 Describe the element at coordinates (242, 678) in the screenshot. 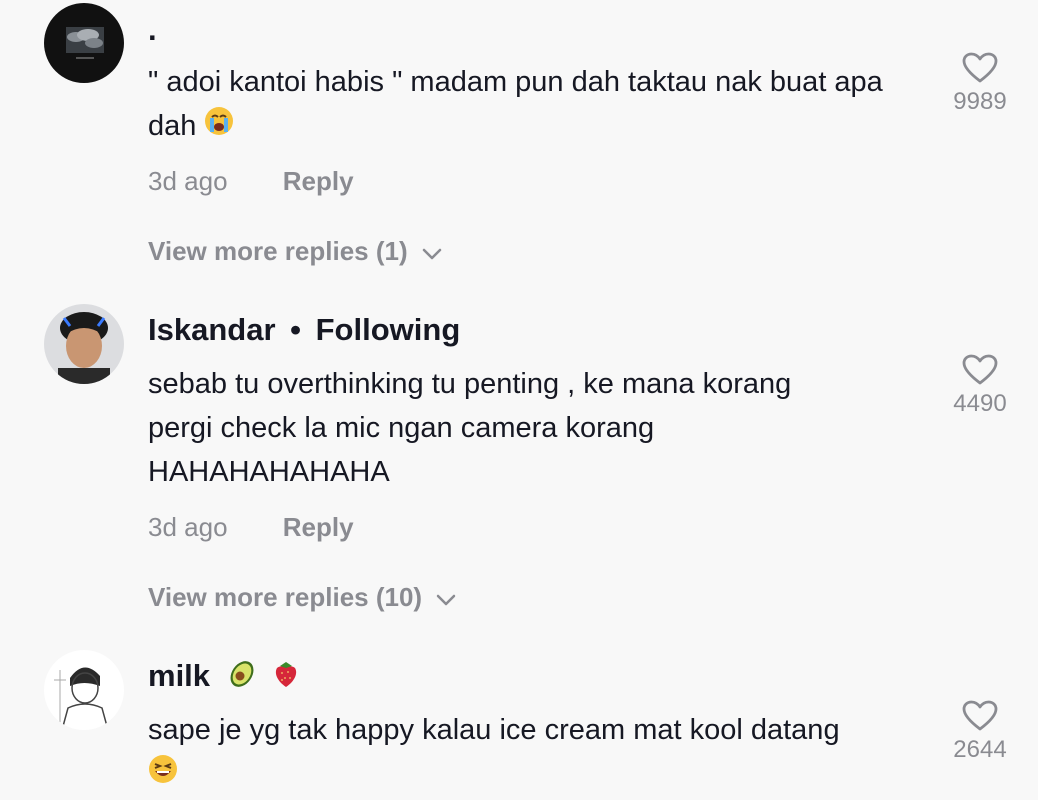

I see `avocado-icon` at that location.